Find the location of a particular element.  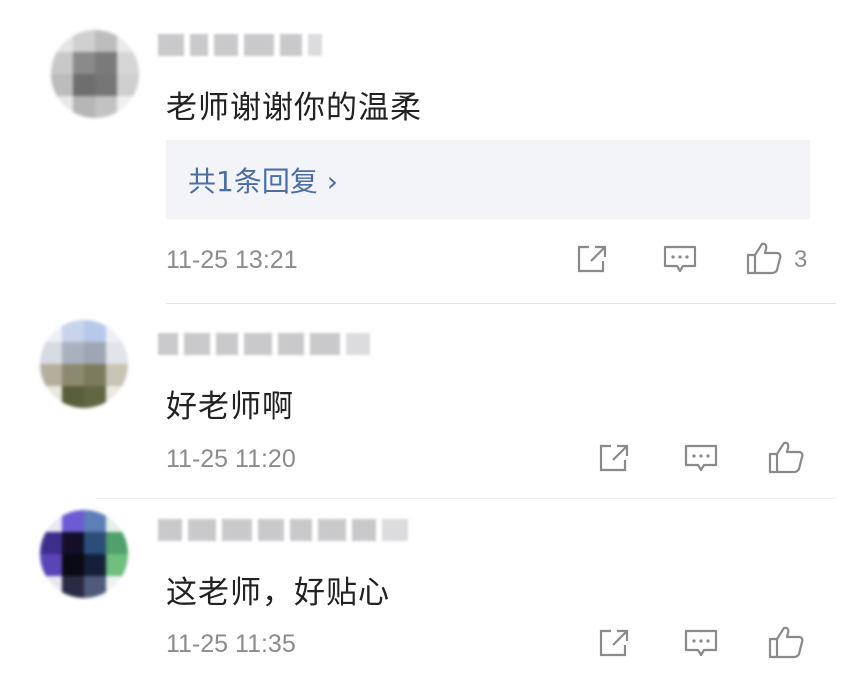

comment-timestamp: 11-25 11:20 is located at coordinates (231, 459).